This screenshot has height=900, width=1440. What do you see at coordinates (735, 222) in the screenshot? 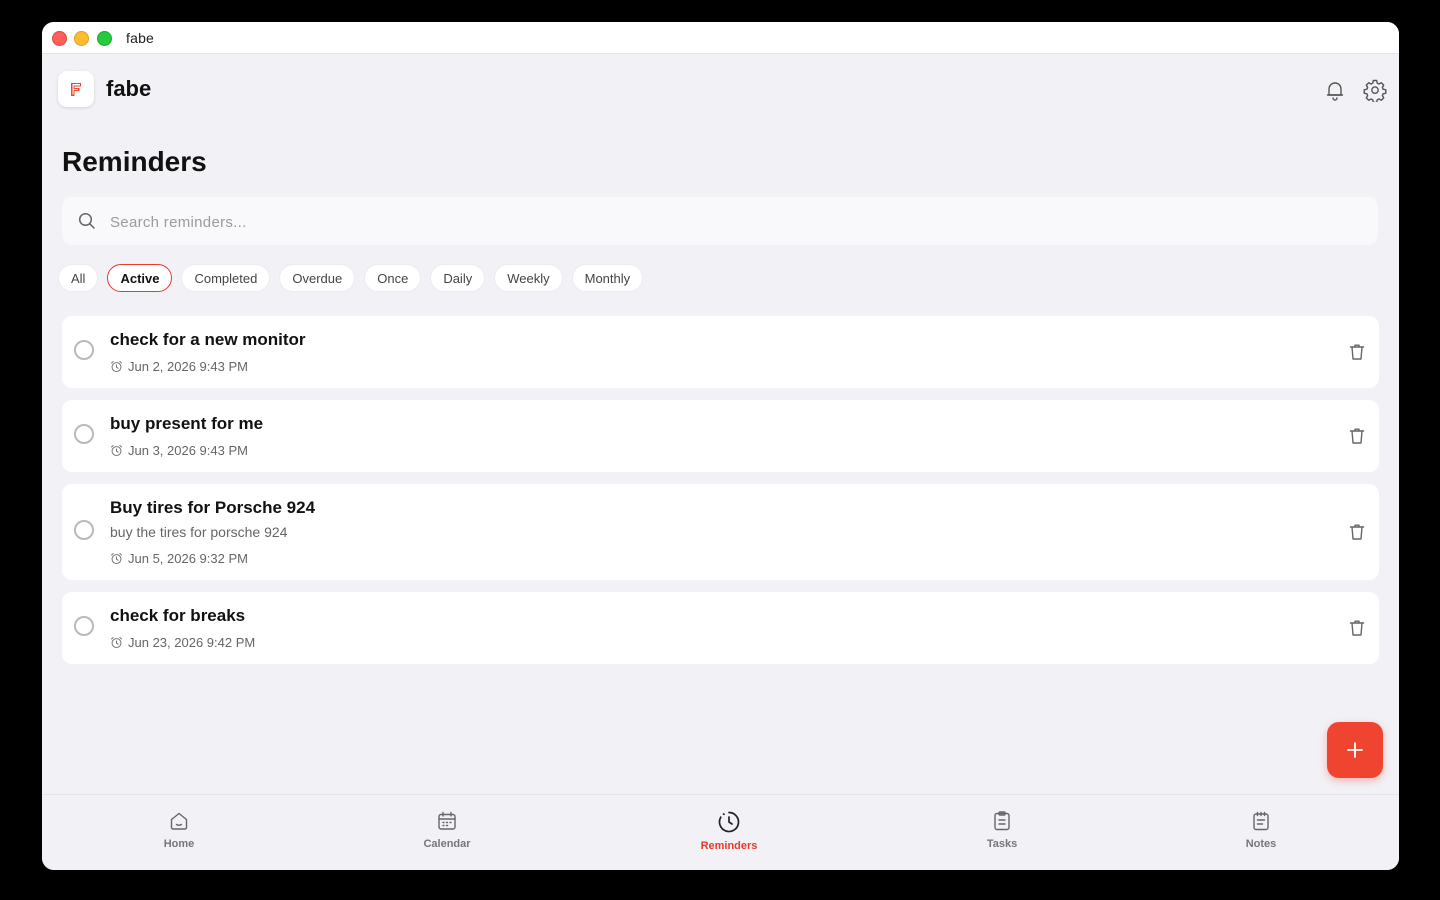
I see `search-input` at bounding box center [735, 222].